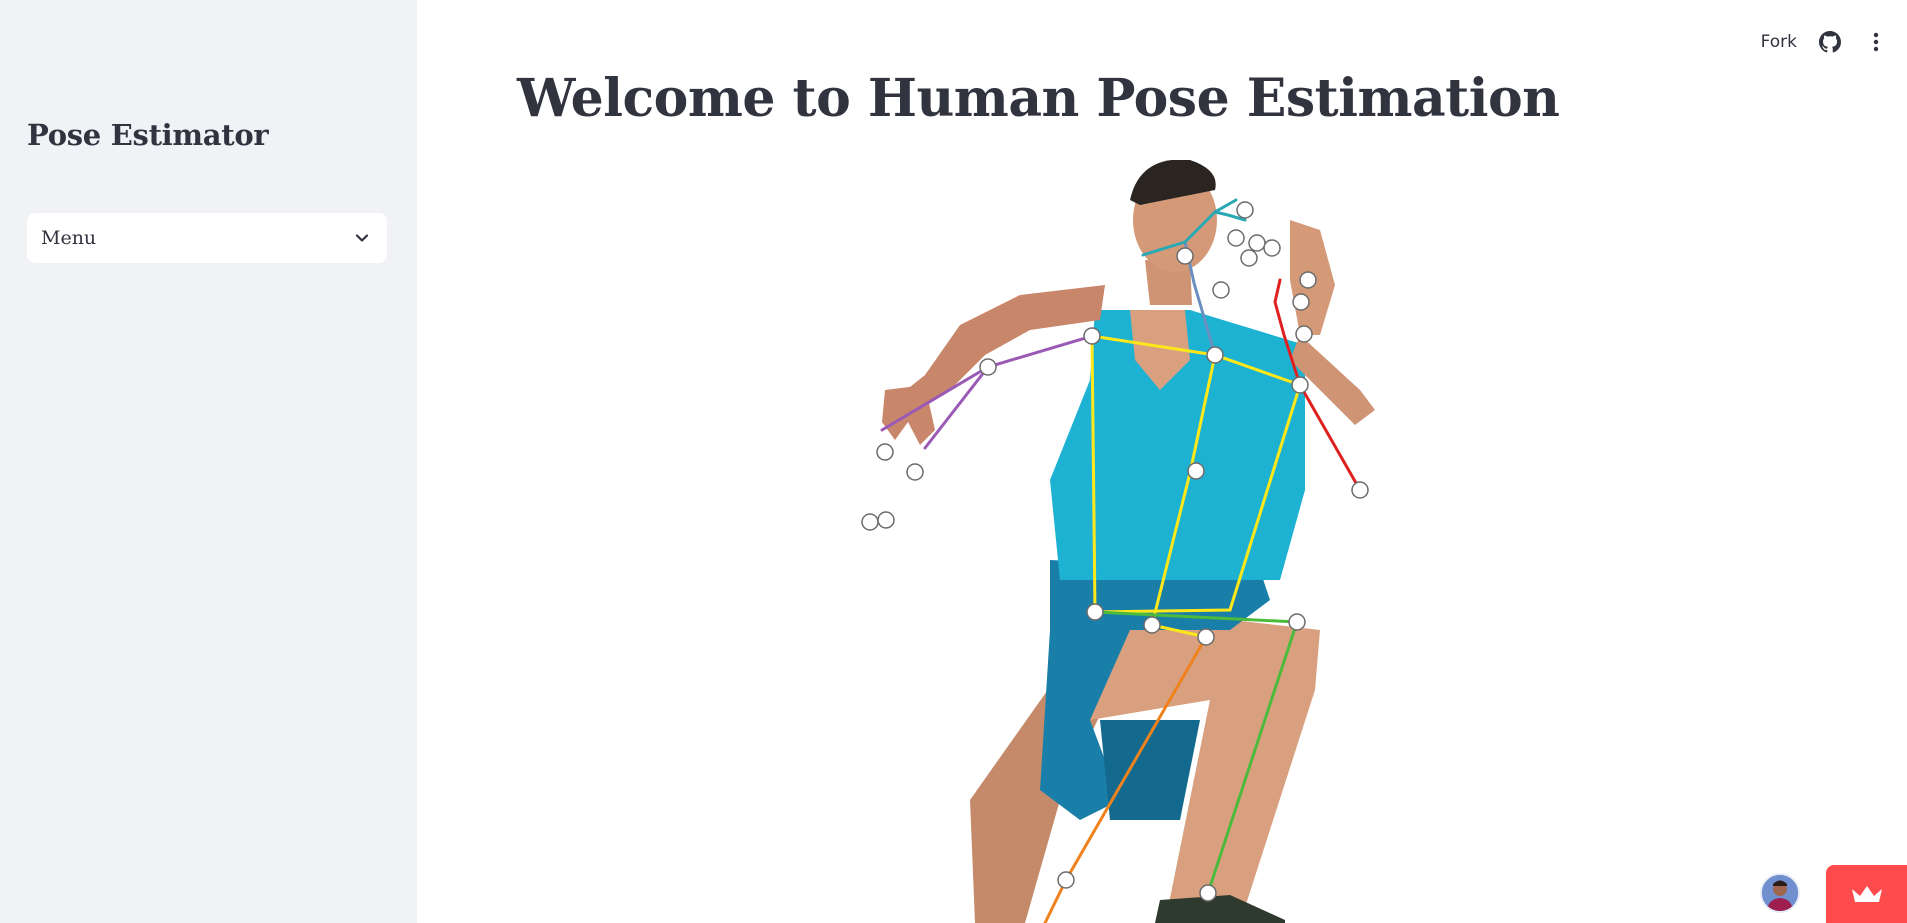 This screenshot has width=1907, height=923. Describe the element at coordinates (1779, 42) in the screenshot. I see `fork-button: Fork` at that location.